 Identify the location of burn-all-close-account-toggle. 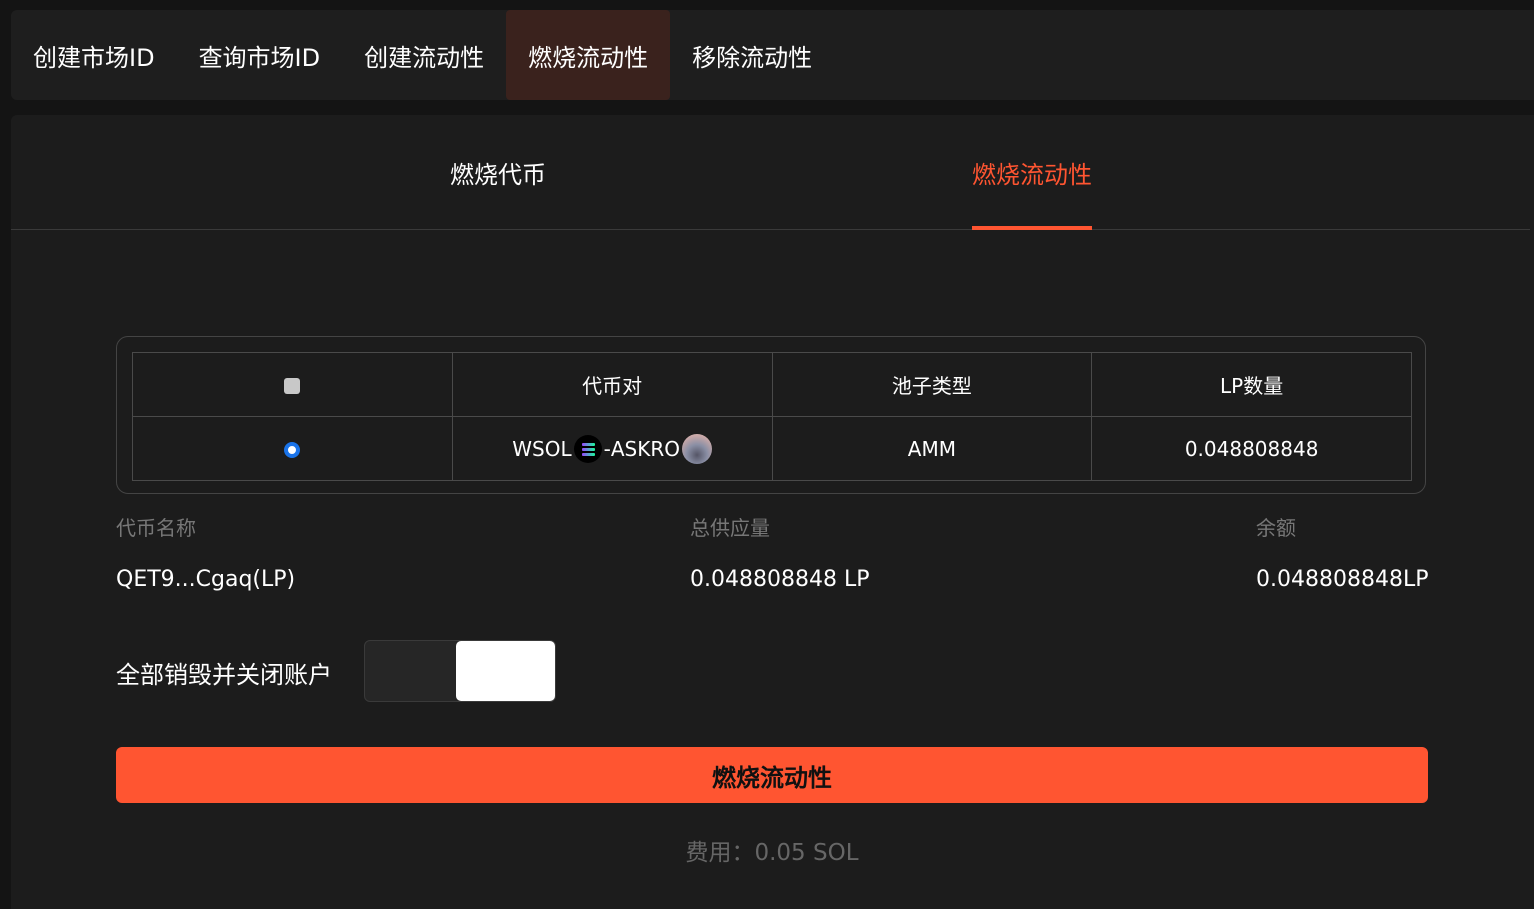
(460, 671).